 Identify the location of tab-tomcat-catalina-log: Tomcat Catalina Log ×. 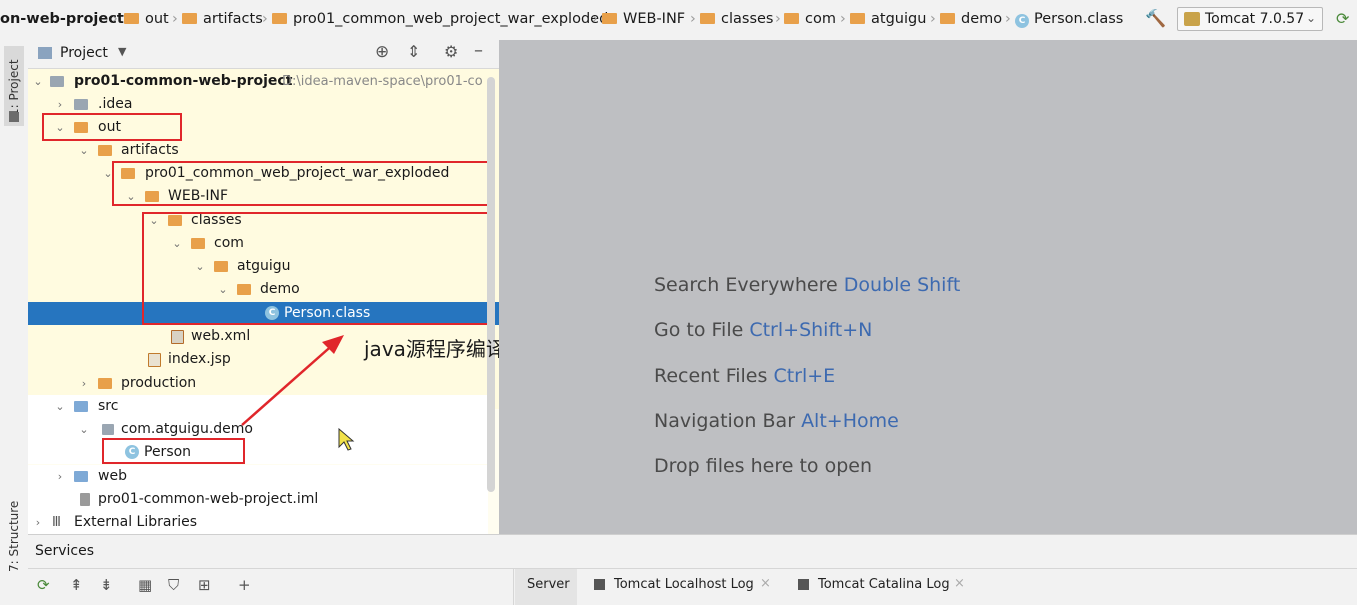
(889, 587).